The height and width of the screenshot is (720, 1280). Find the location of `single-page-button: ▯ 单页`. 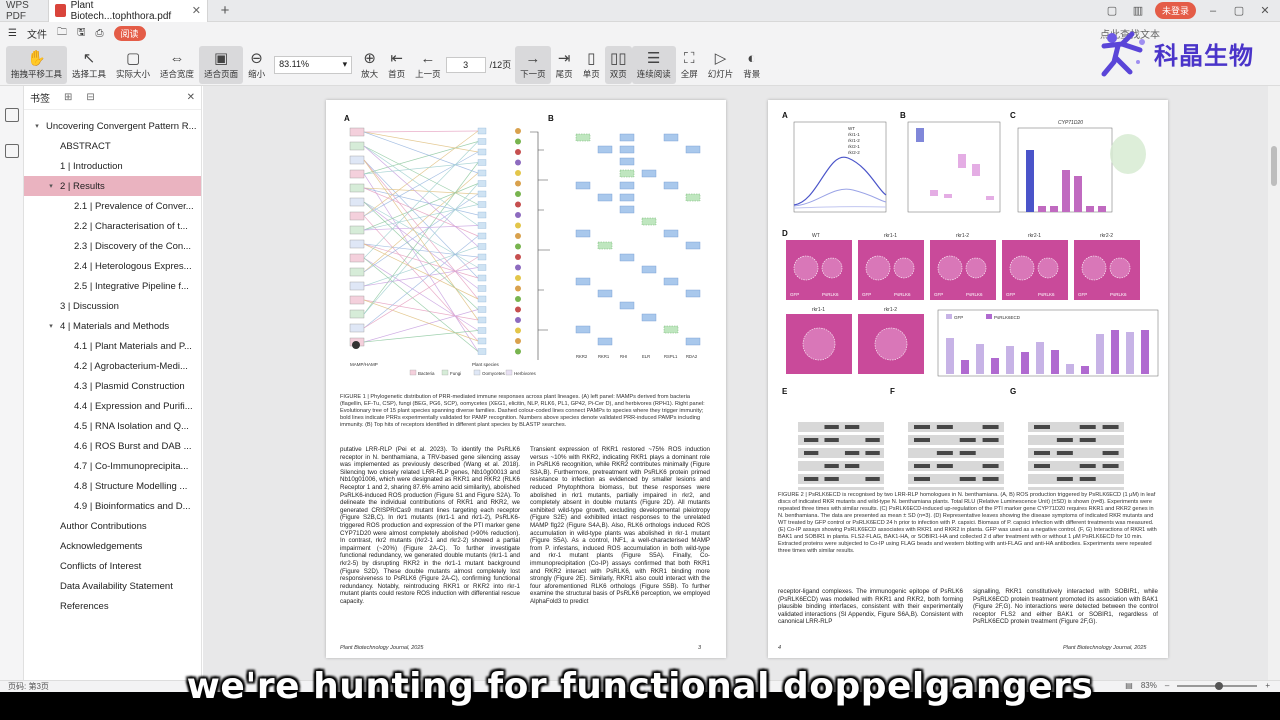

single-page-button: ▯ 单页 is located at coordinates (591, 65).